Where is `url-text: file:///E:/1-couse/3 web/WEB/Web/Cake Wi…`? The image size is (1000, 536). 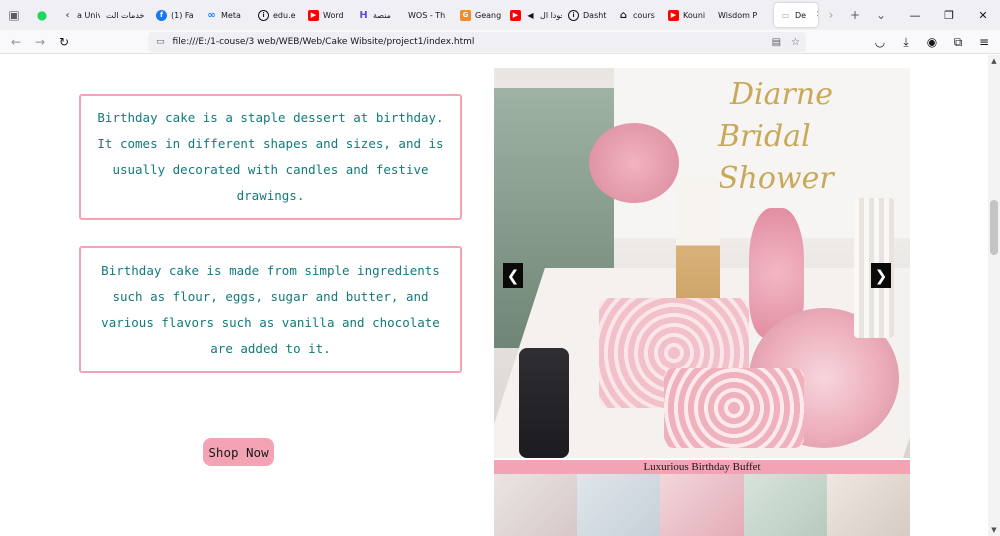
url-text: file:///E:/1-couse/3 web/WEB/Web/Cake Wi… is located at coordinates (324, 42).